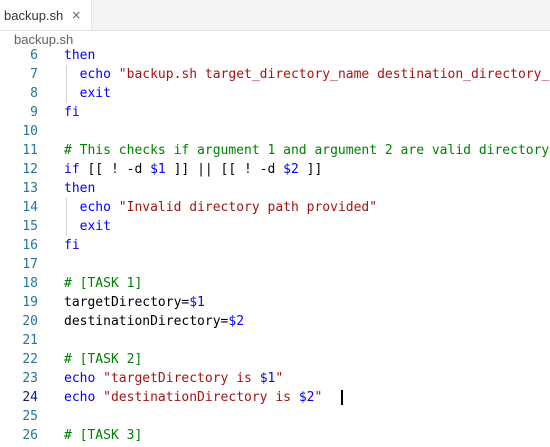  Describe the element at coordinates (30, 131) in the screenshot. I see `line-number: 10` at that location.